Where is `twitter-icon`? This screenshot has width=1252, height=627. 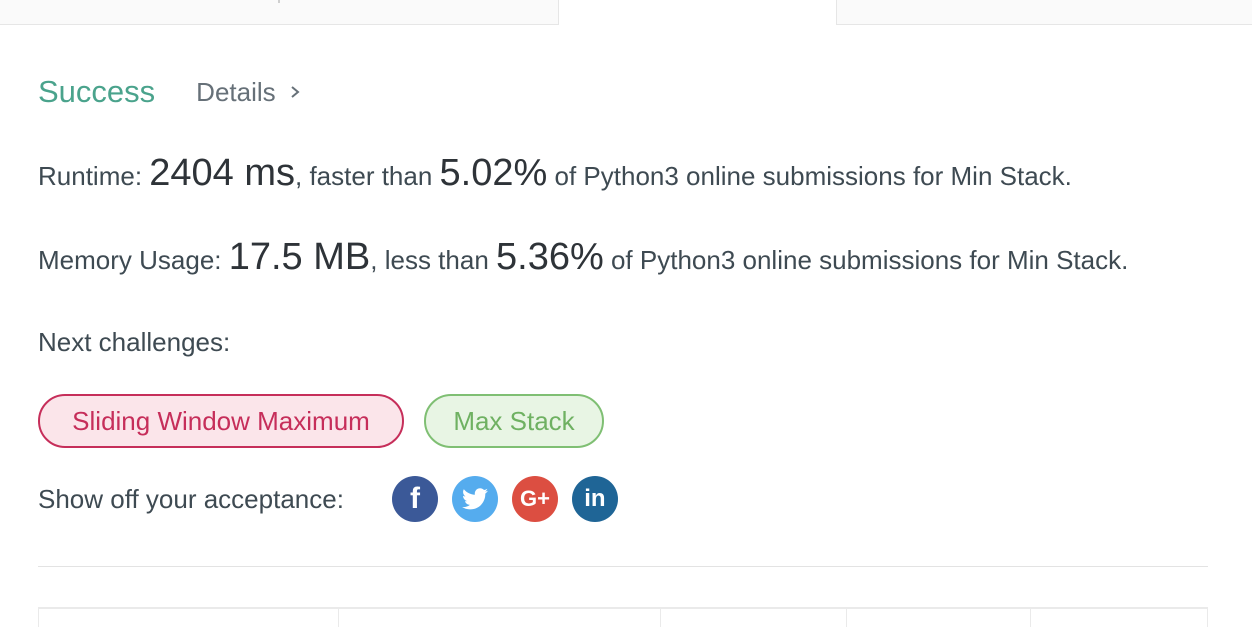
twitter-icon is located at coordinates (474, 499).